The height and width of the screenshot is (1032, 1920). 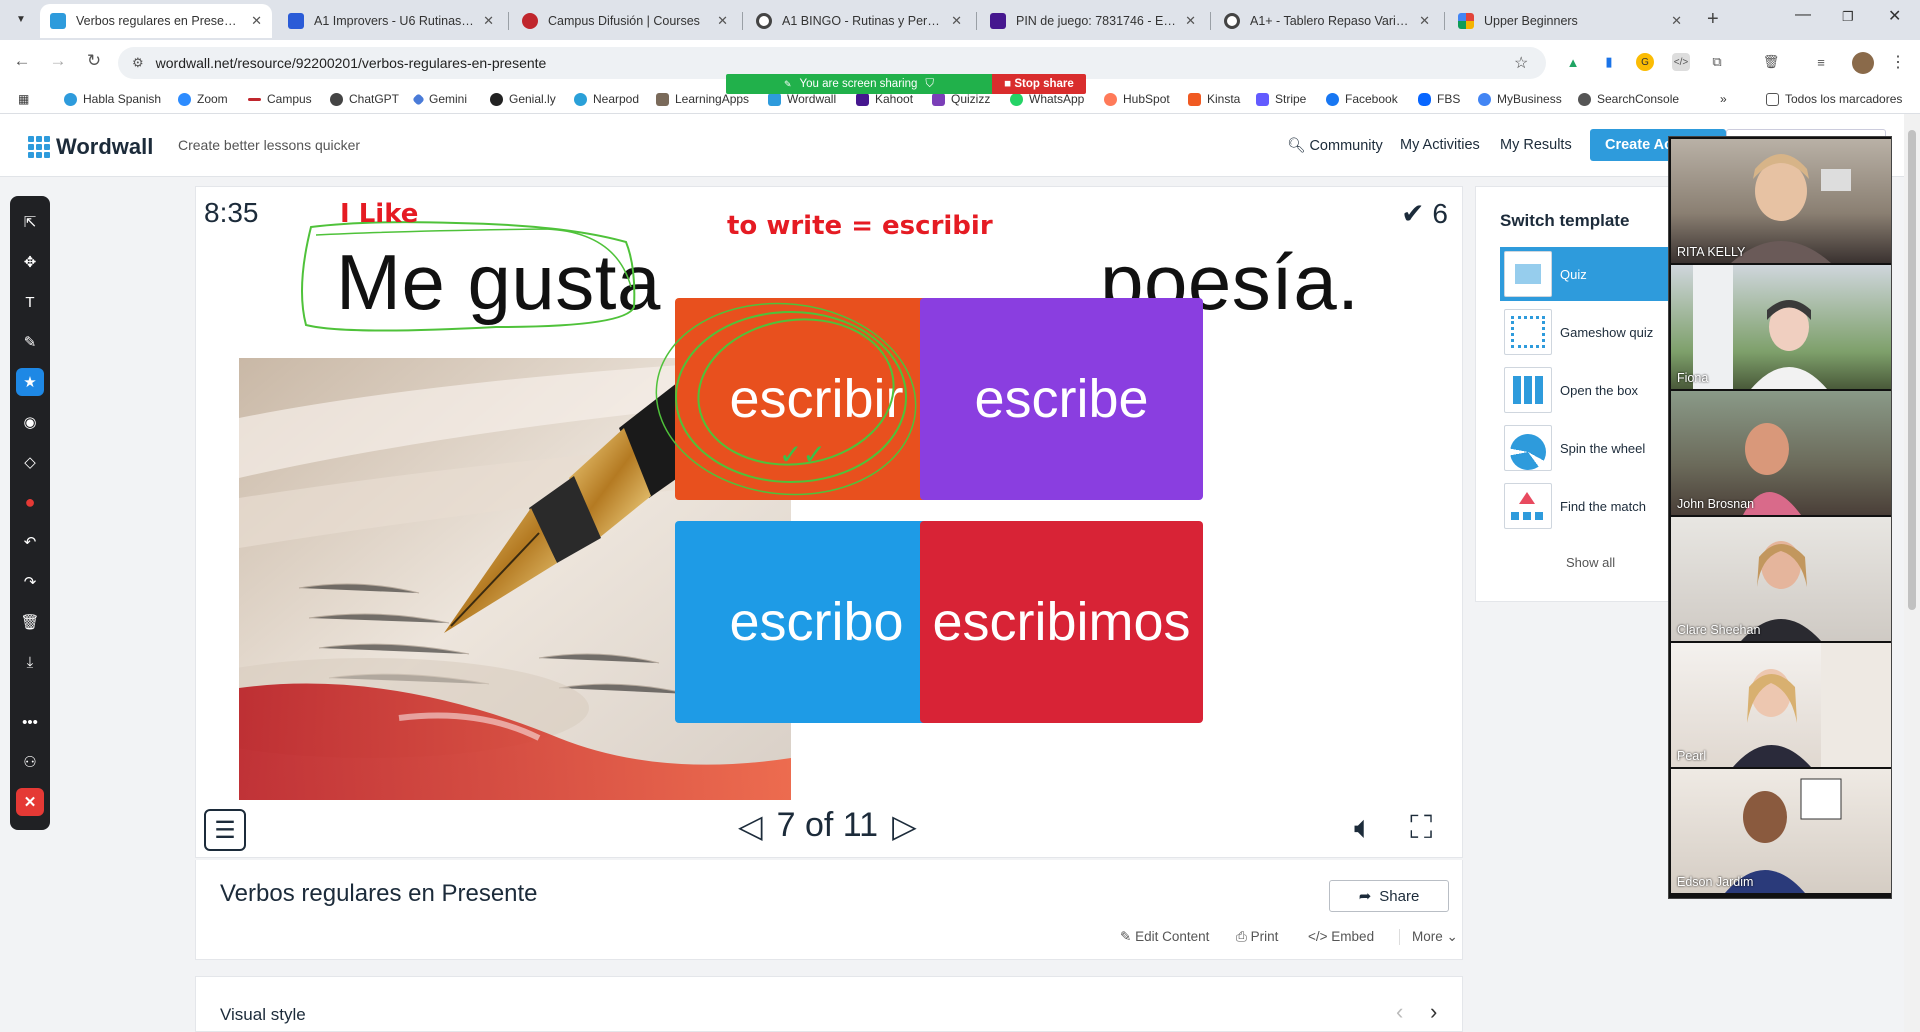 What do you see at coordinates (1848, 17) in the screenshot?
I see `restore-icon: ❐` at bounding box center [1848, 17].